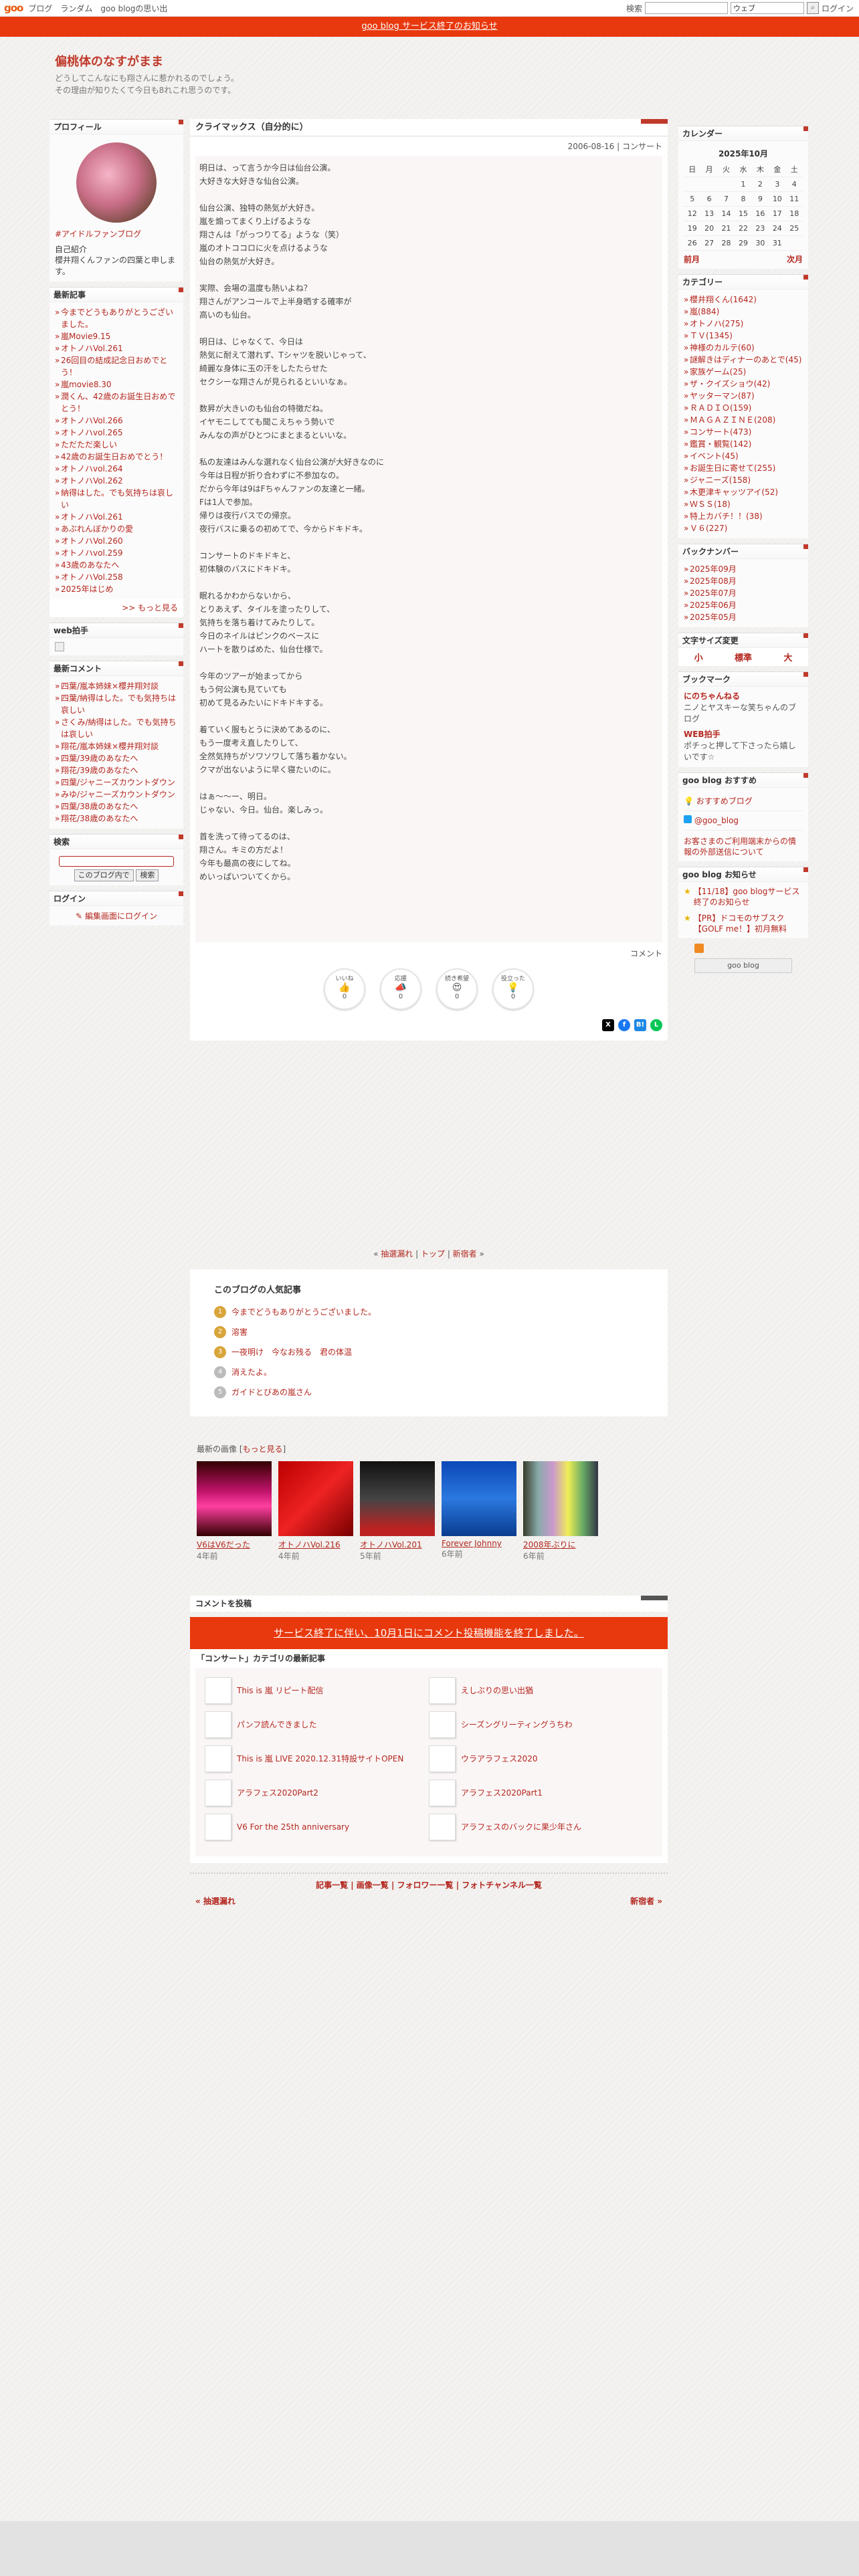 This screenshot has width=859, height=2576. What do you see at coordinates (40, 8) in the screenshot?
I see `top-link-blog: ブログ` at bounding box center [40, 8].